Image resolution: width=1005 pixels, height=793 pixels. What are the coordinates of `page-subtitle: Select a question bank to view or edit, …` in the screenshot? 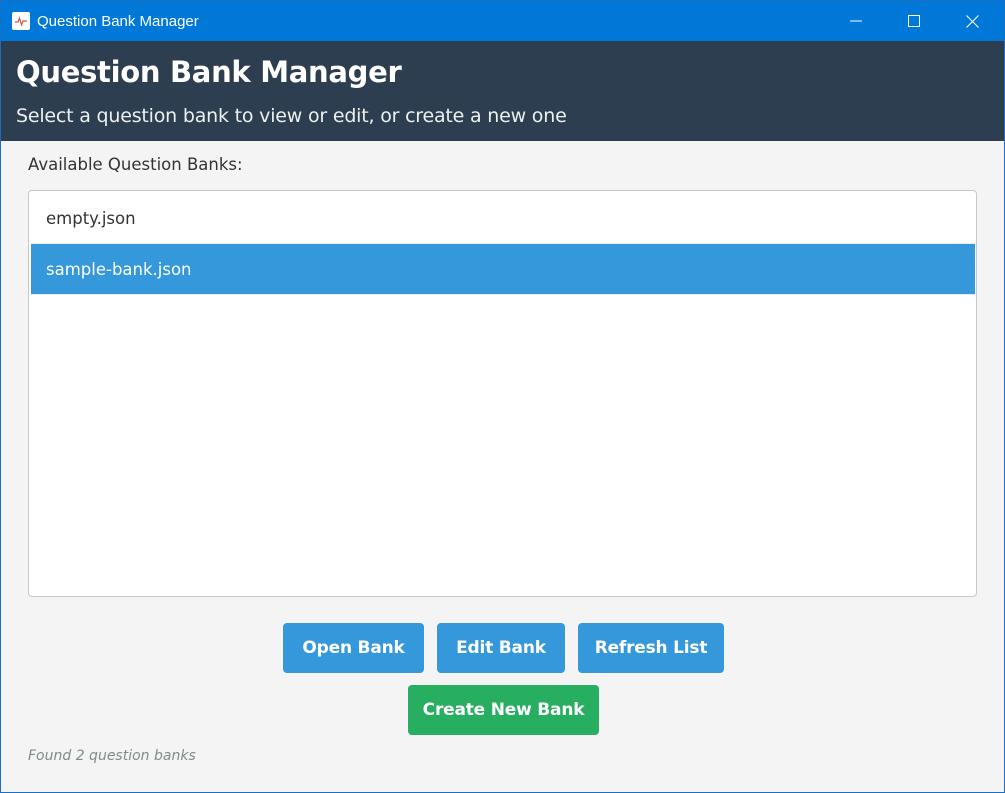 It's located at (291, 116).